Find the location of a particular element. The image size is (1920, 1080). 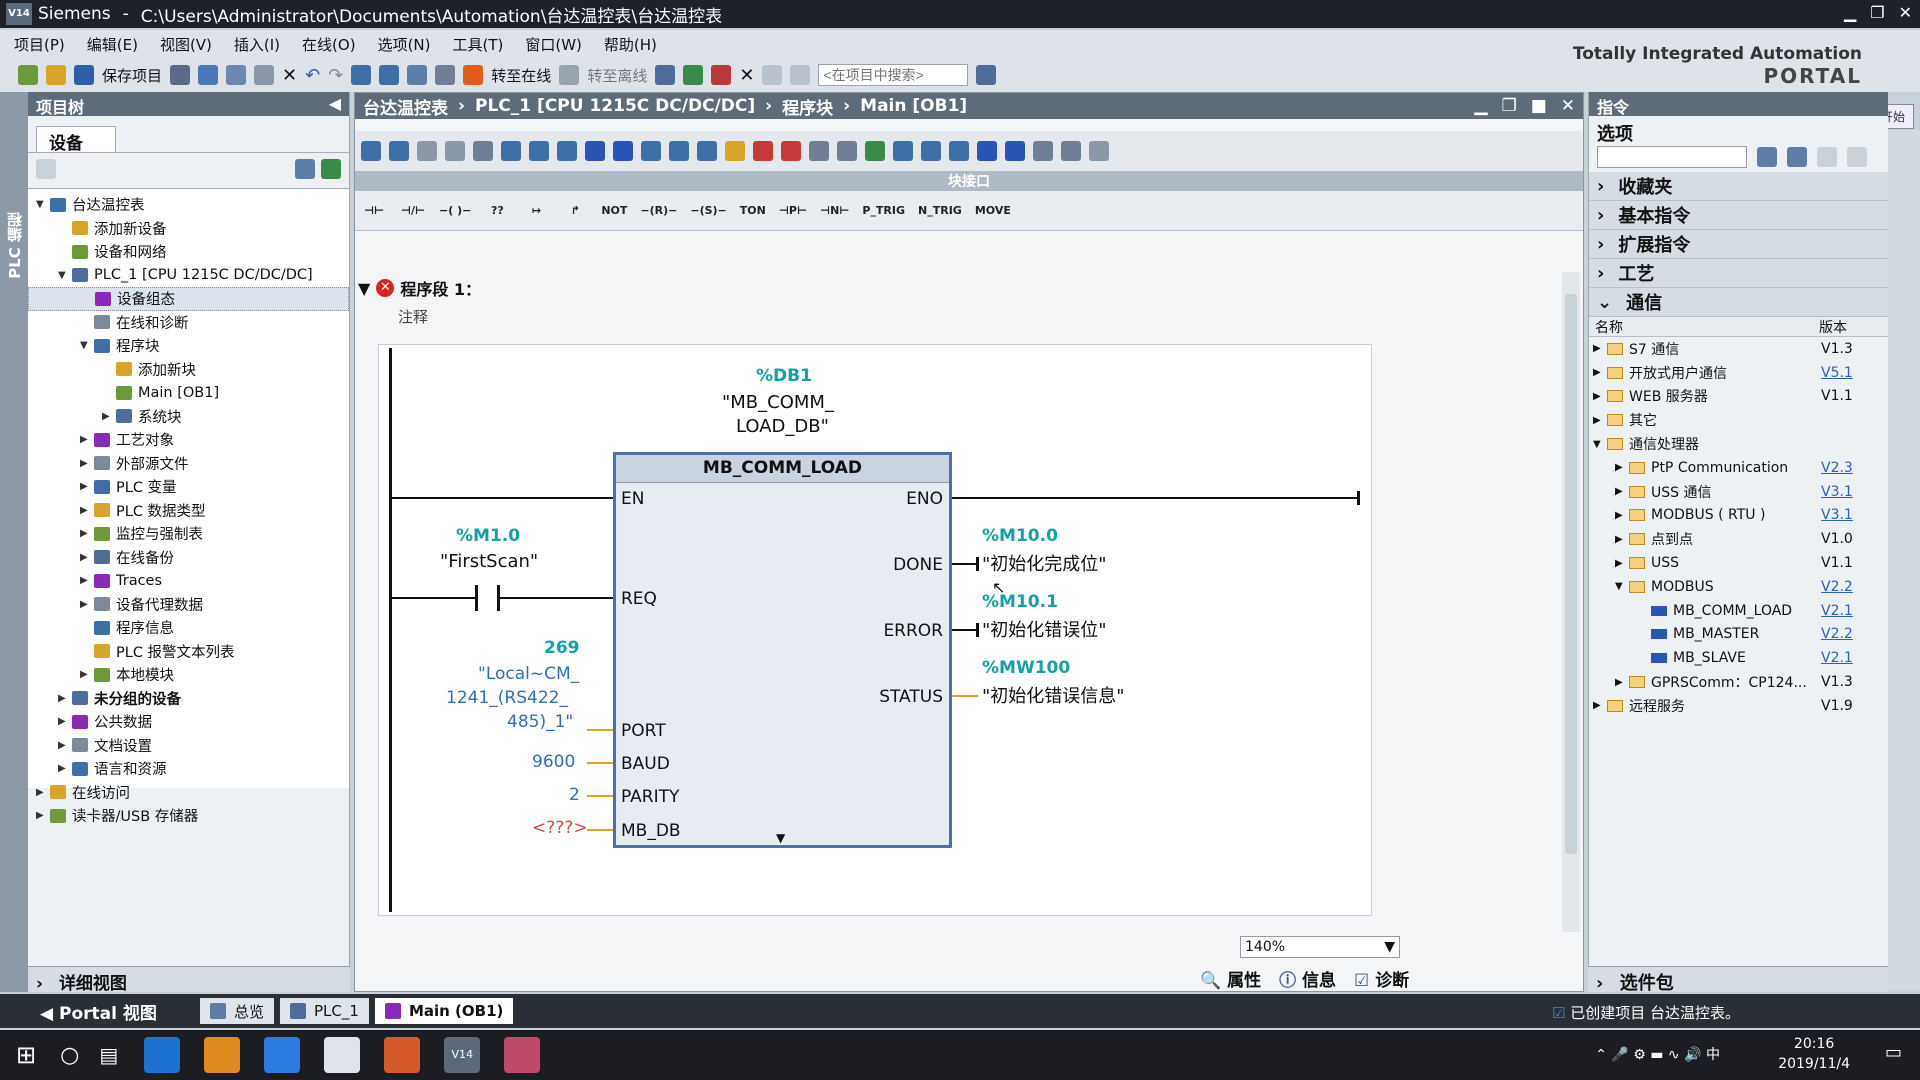

tree-item: ▶ 在线备份 is located at coordinates (188, 558).